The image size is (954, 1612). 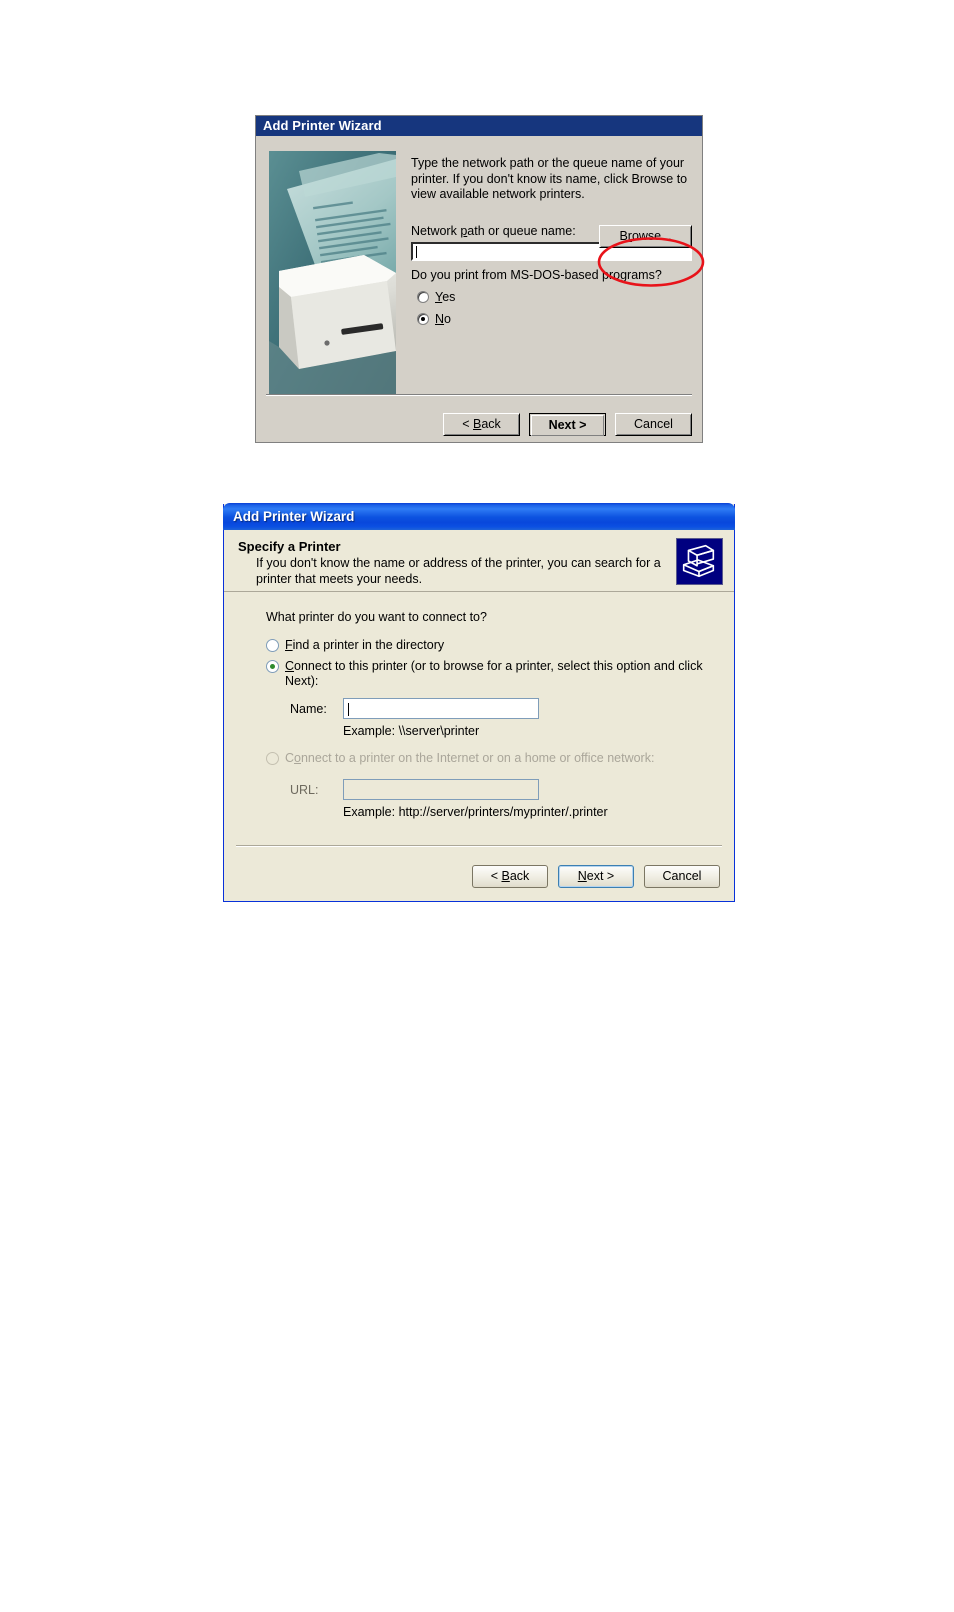 I want to click on url-input, so click(x=441, y=789).